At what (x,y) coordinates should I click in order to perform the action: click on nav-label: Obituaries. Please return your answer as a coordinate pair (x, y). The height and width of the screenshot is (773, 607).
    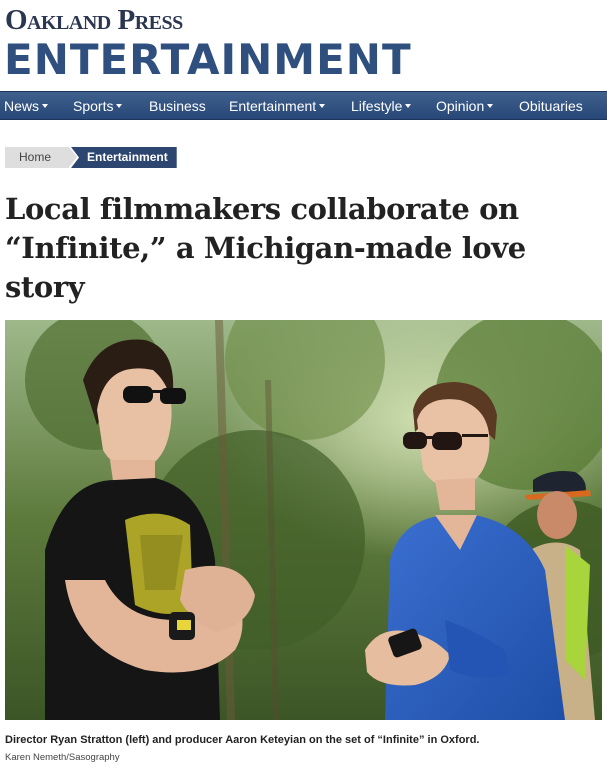
    Looking at the image, I should click on (551, 106).